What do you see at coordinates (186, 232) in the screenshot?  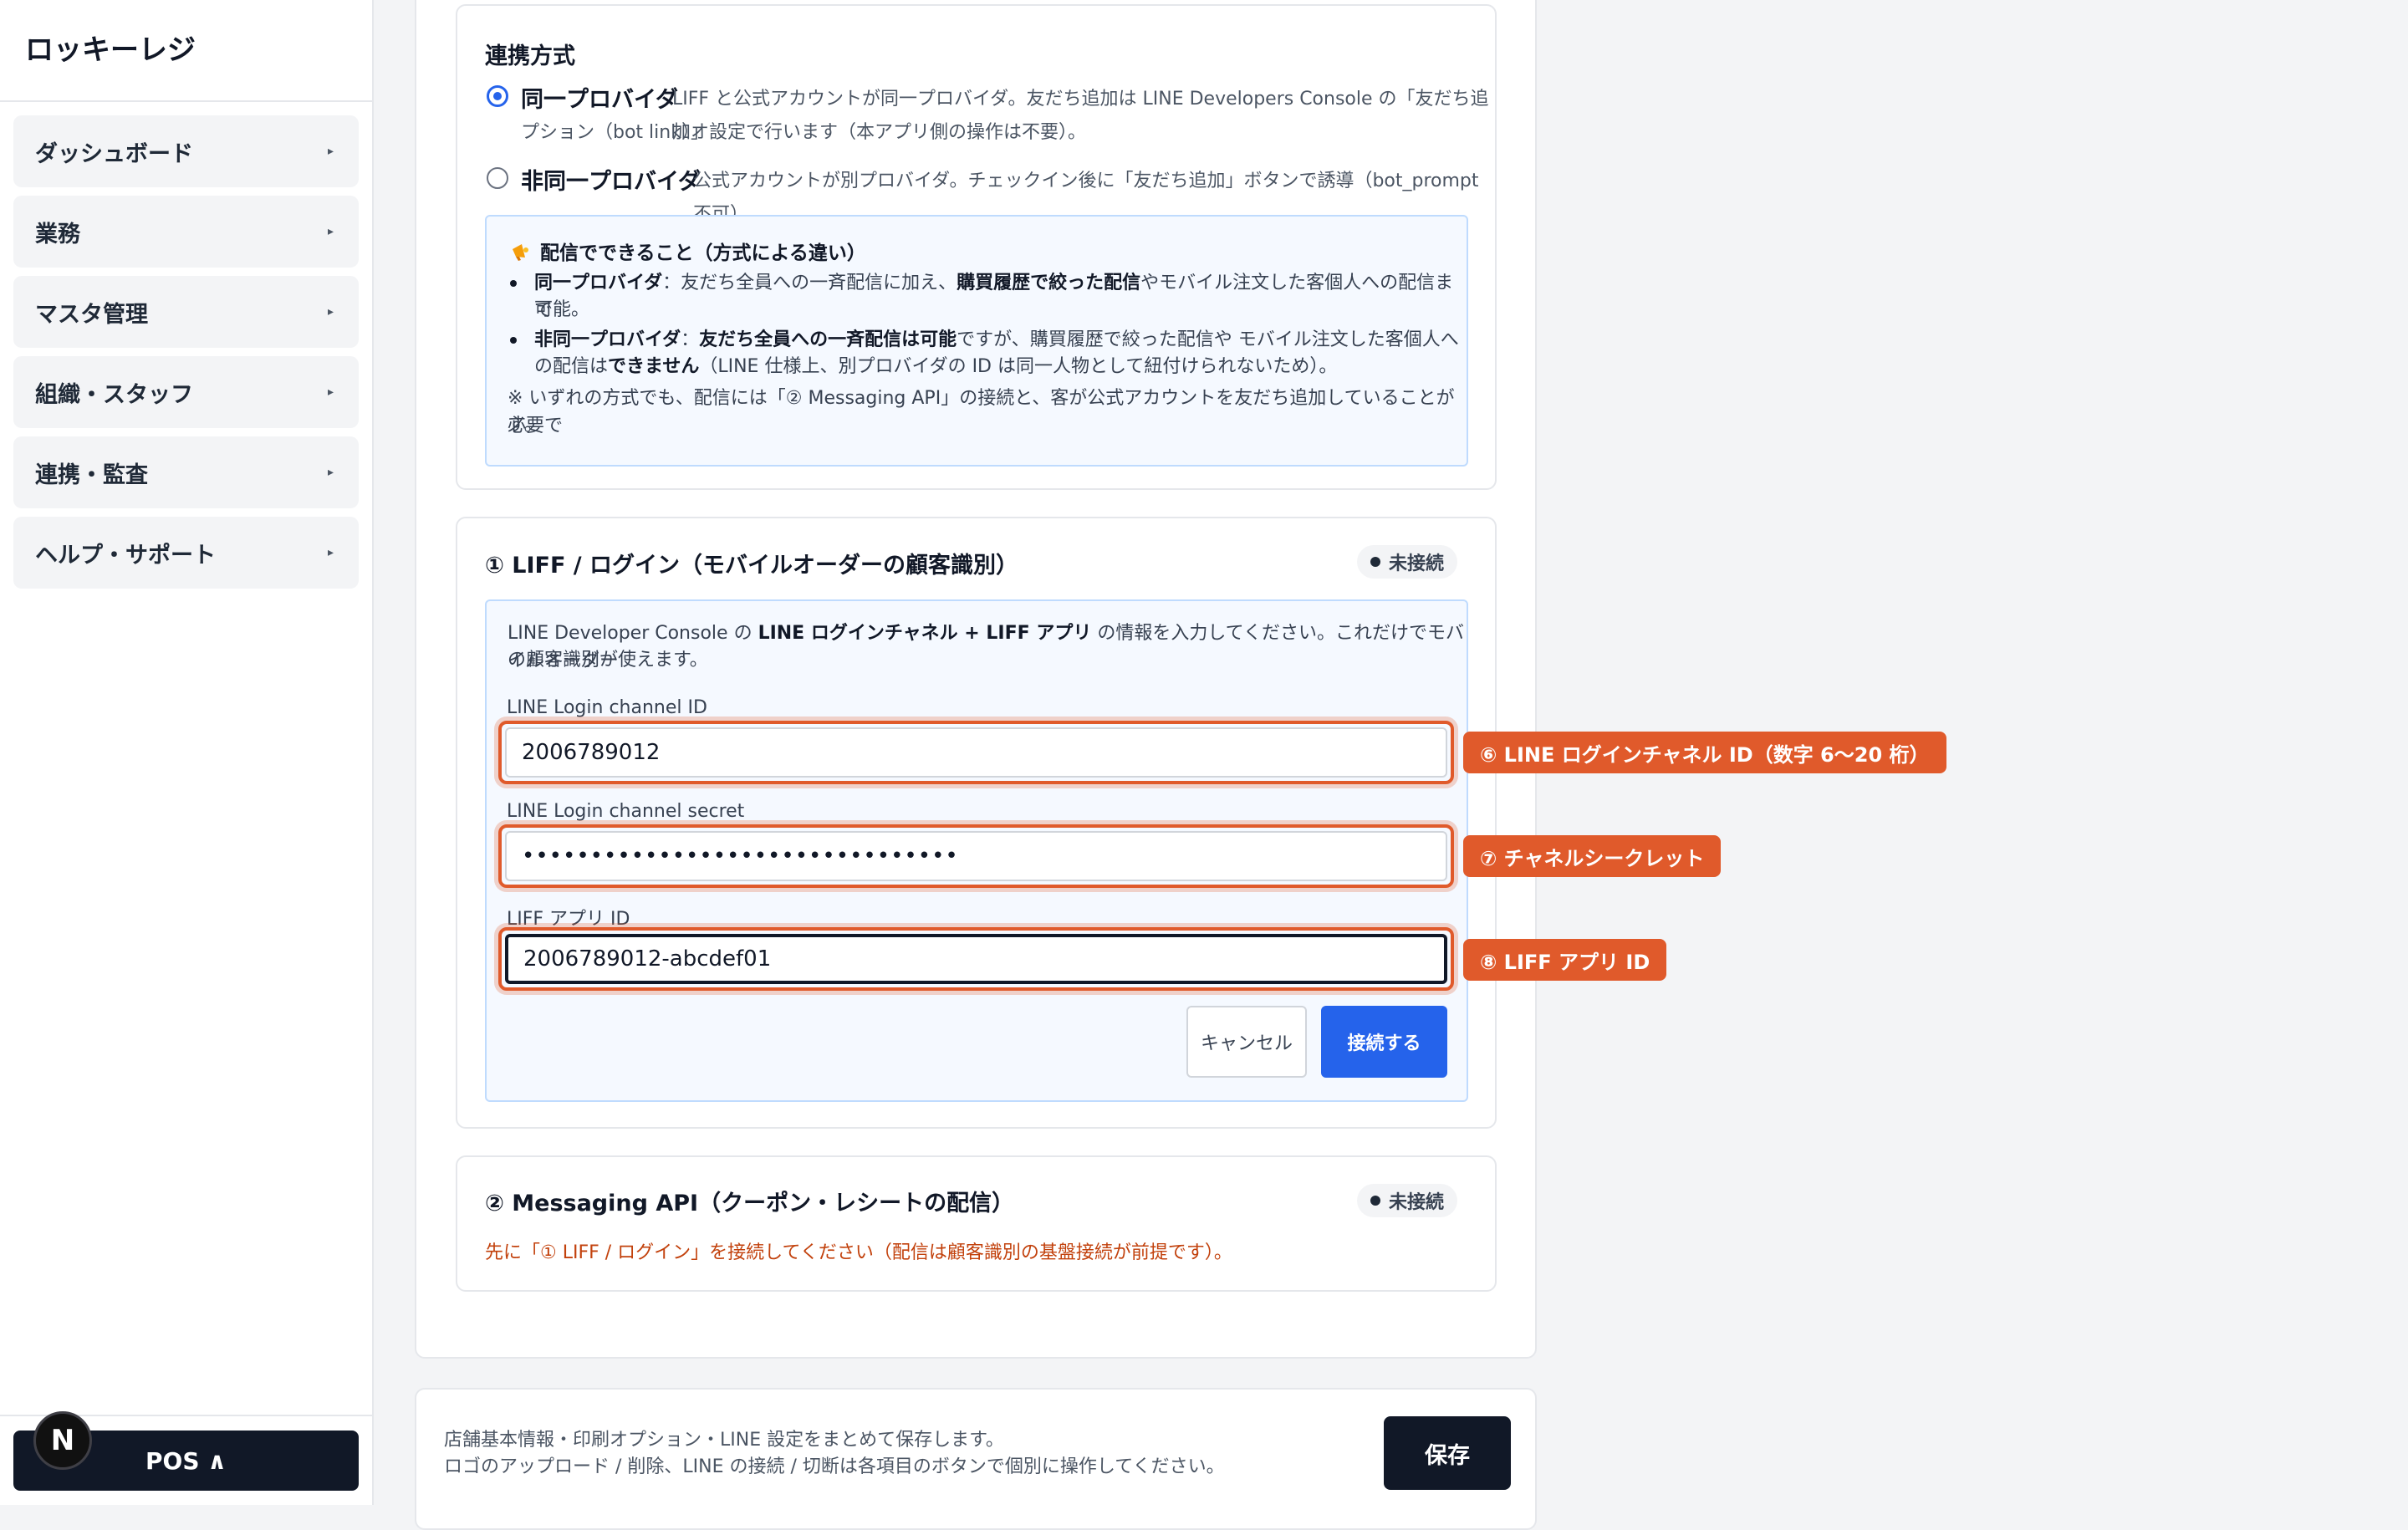 I see `sidebar-item-operations: 業務 ▸` at bounding box center [186, 232].